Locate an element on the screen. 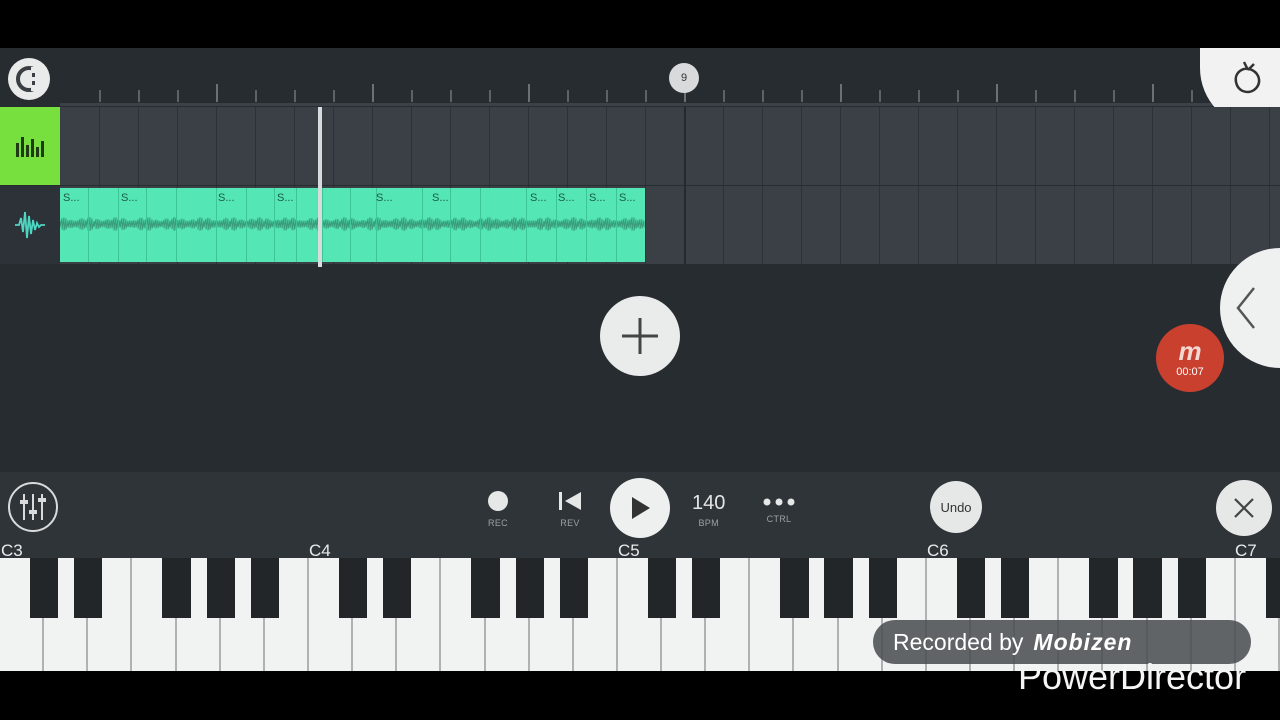 Image resolution: width=1280 pixels, height=720 pixels. rev-label: REV is located at coordinates (570, 523).